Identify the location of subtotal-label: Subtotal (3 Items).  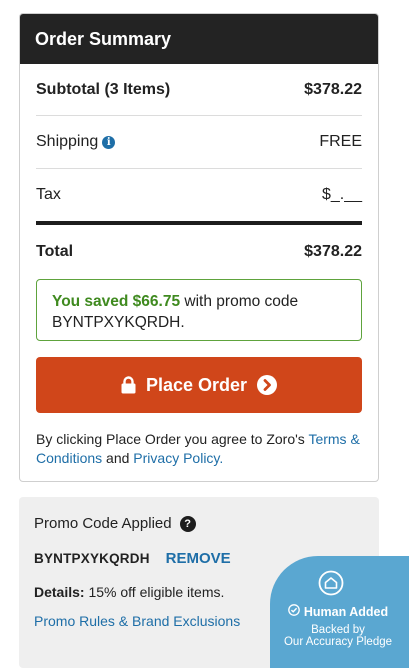
(103, 89).